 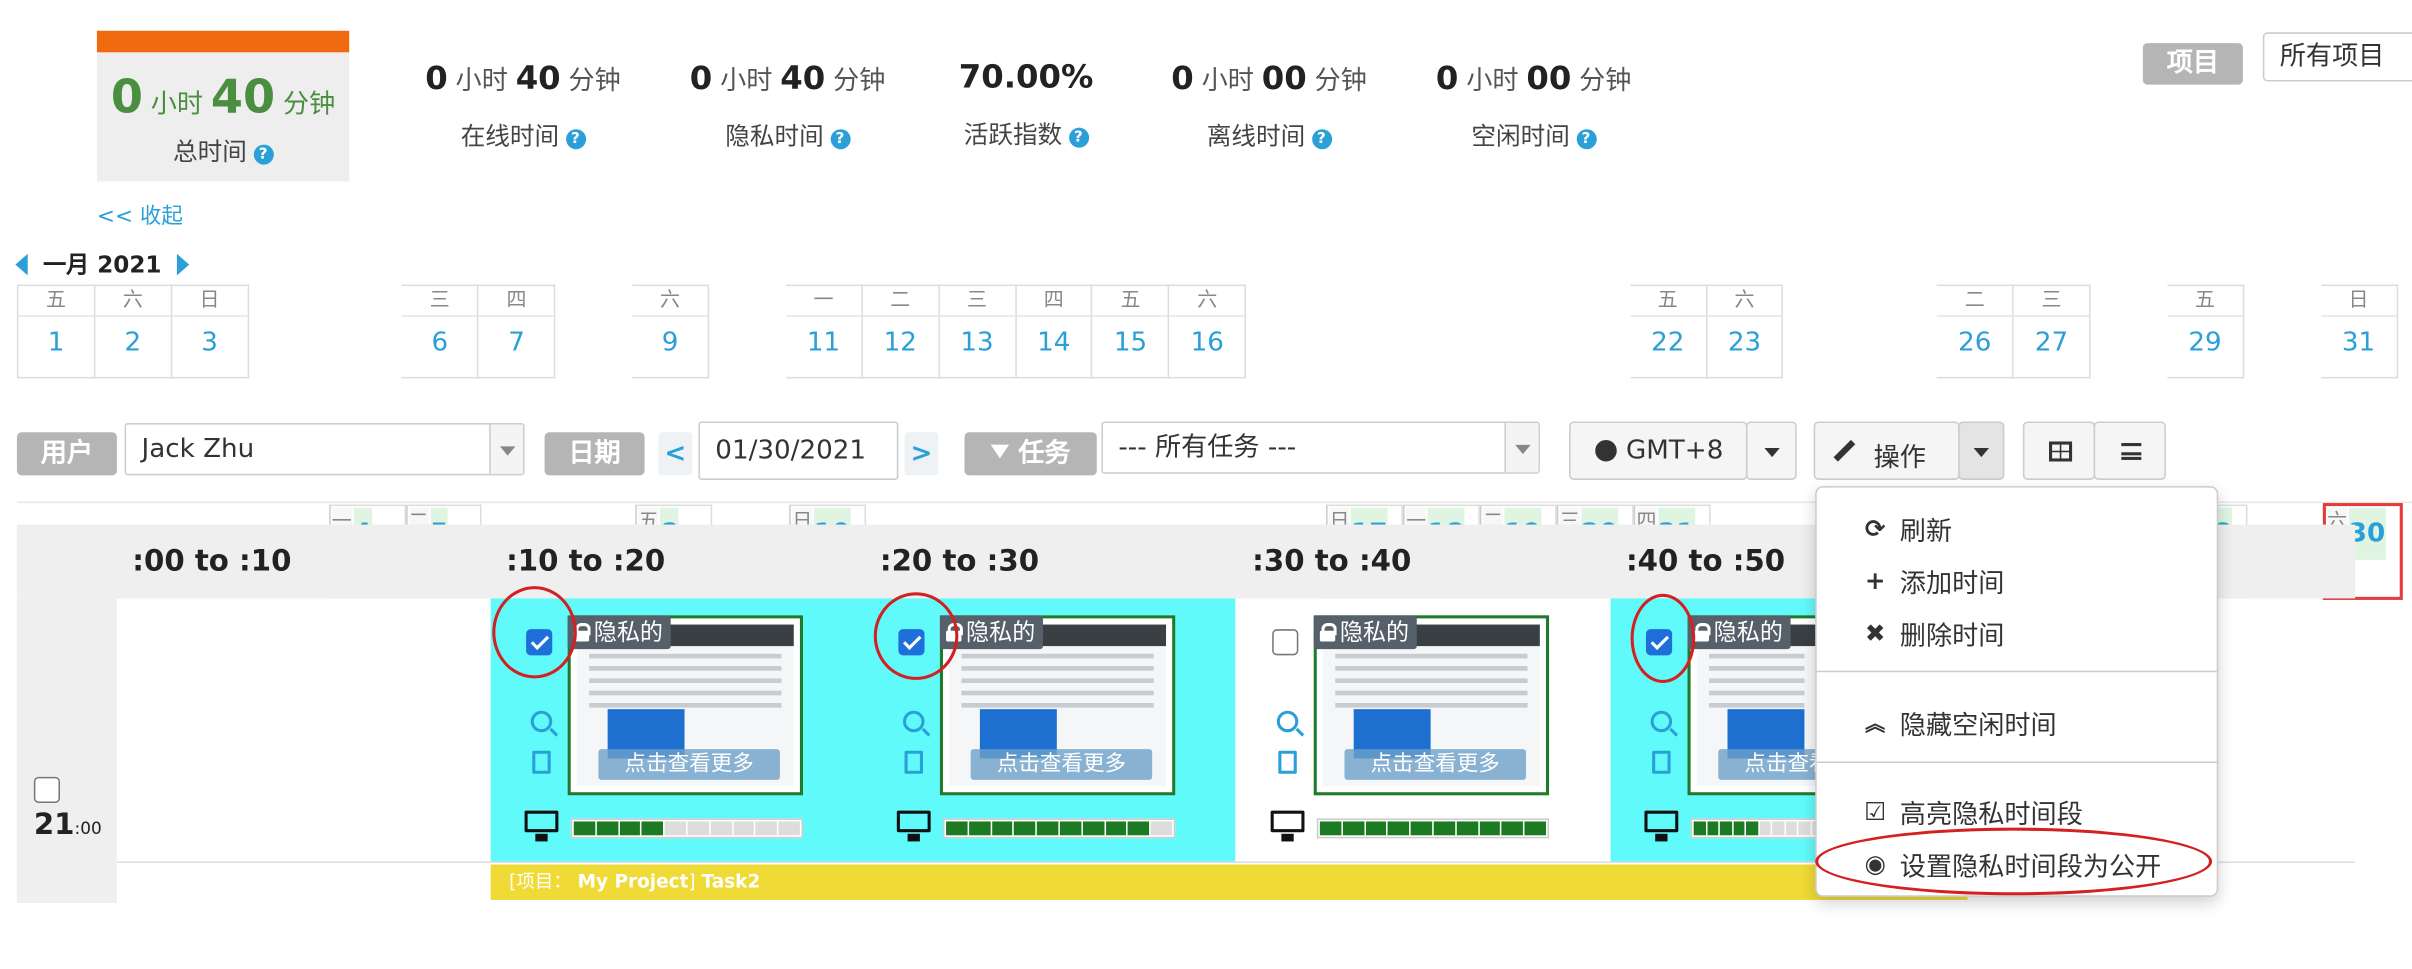 I want to click on total-time-bar, so click(x=223, y=41).